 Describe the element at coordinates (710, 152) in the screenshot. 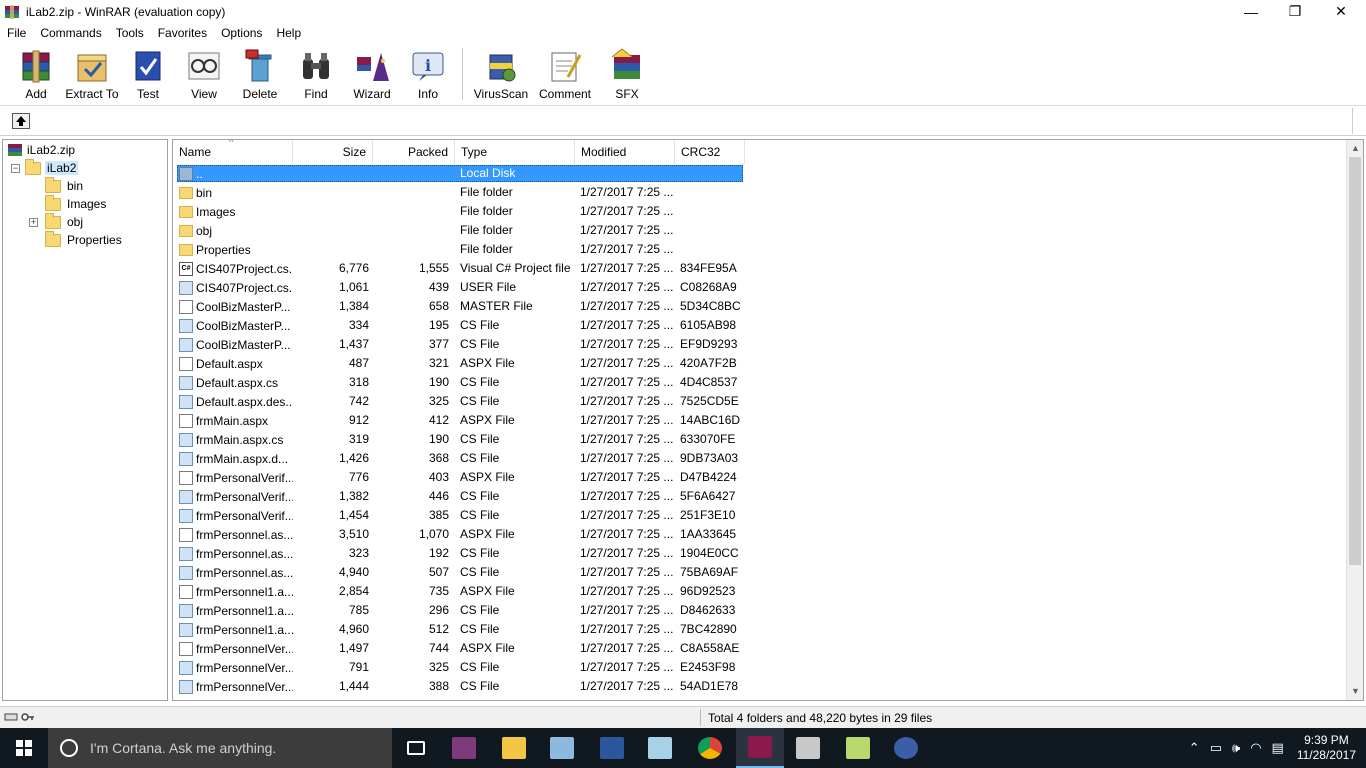

I see `column-crc32: CRC32` at that location.